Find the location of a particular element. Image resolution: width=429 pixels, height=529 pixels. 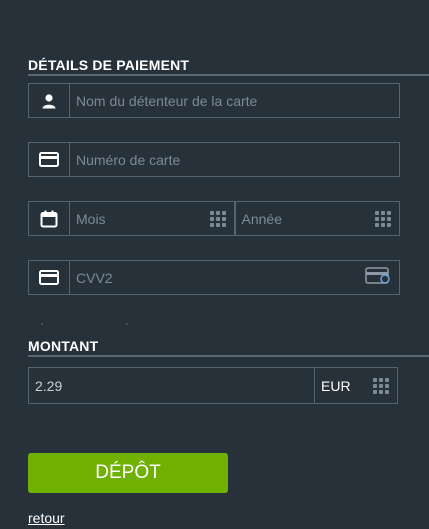

deposit-button: DÉPÔT is located at coordinates (128, 473).